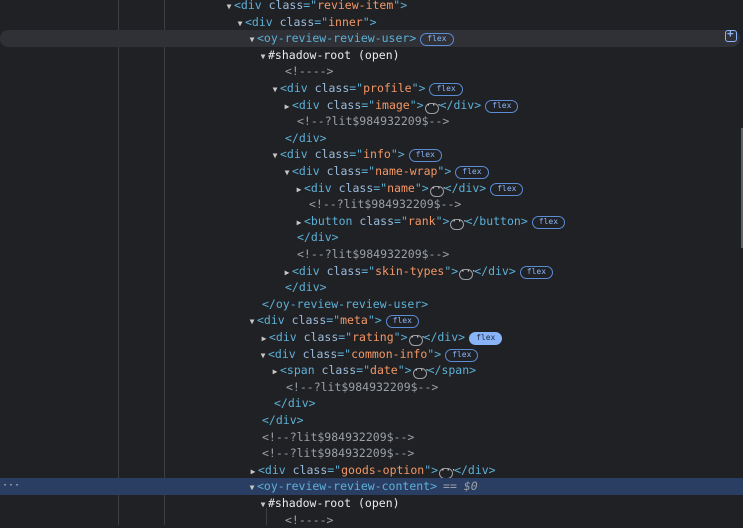 Image resolution: width=743 pixels, height=528 pixels. What do you see at coordinates (345, 21) in the screenshot?
I see `attribute-value: inner` at bounding box center [345, 21].